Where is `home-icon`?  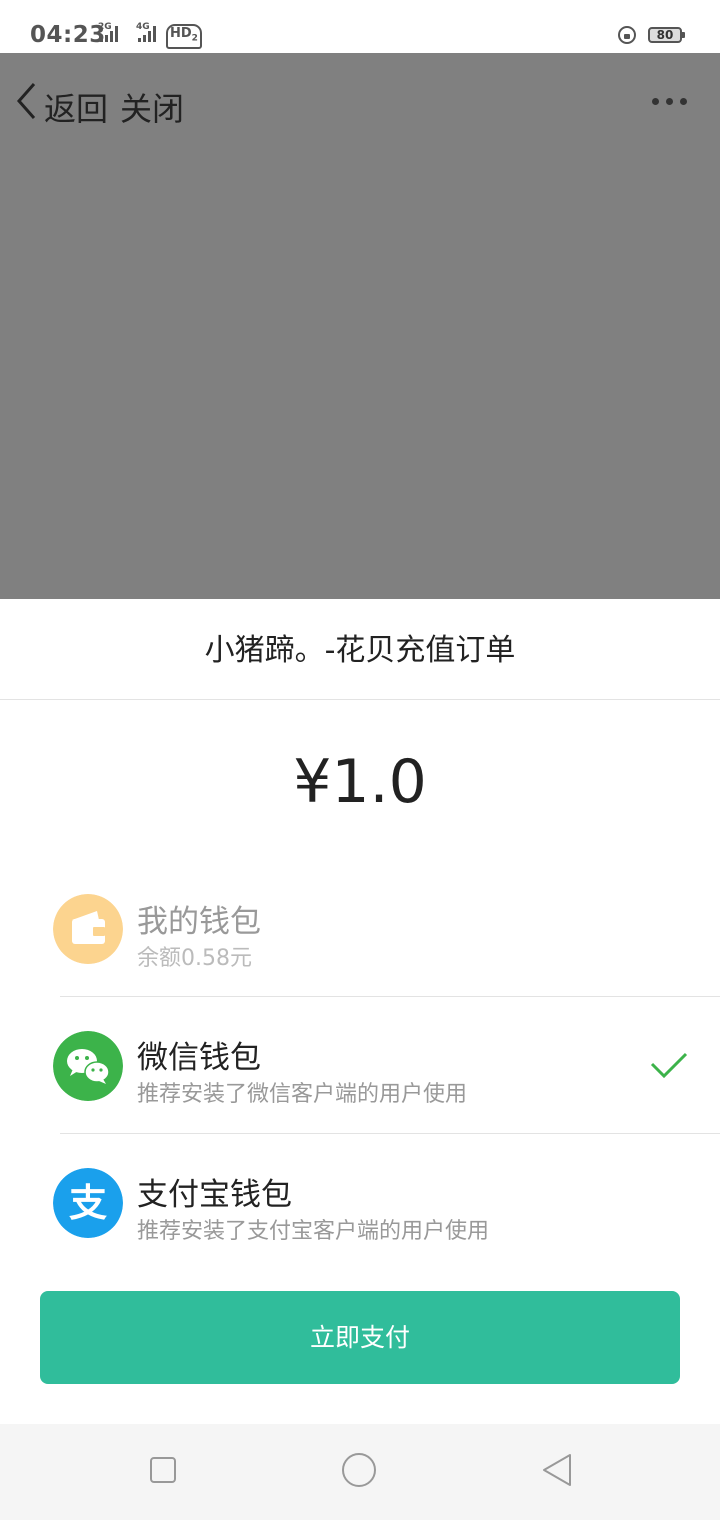 home-icon is located at coordinates (359, 1470).